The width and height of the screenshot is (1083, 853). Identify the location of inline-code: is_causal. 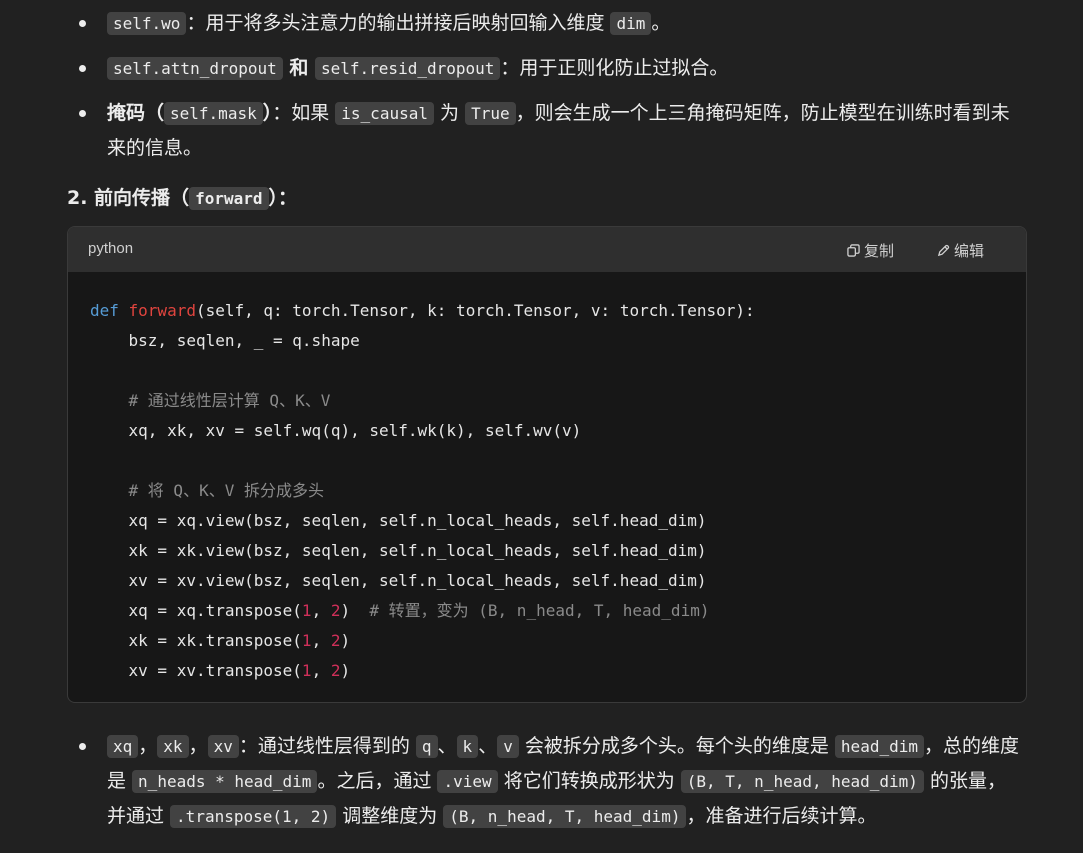
(384, 113).